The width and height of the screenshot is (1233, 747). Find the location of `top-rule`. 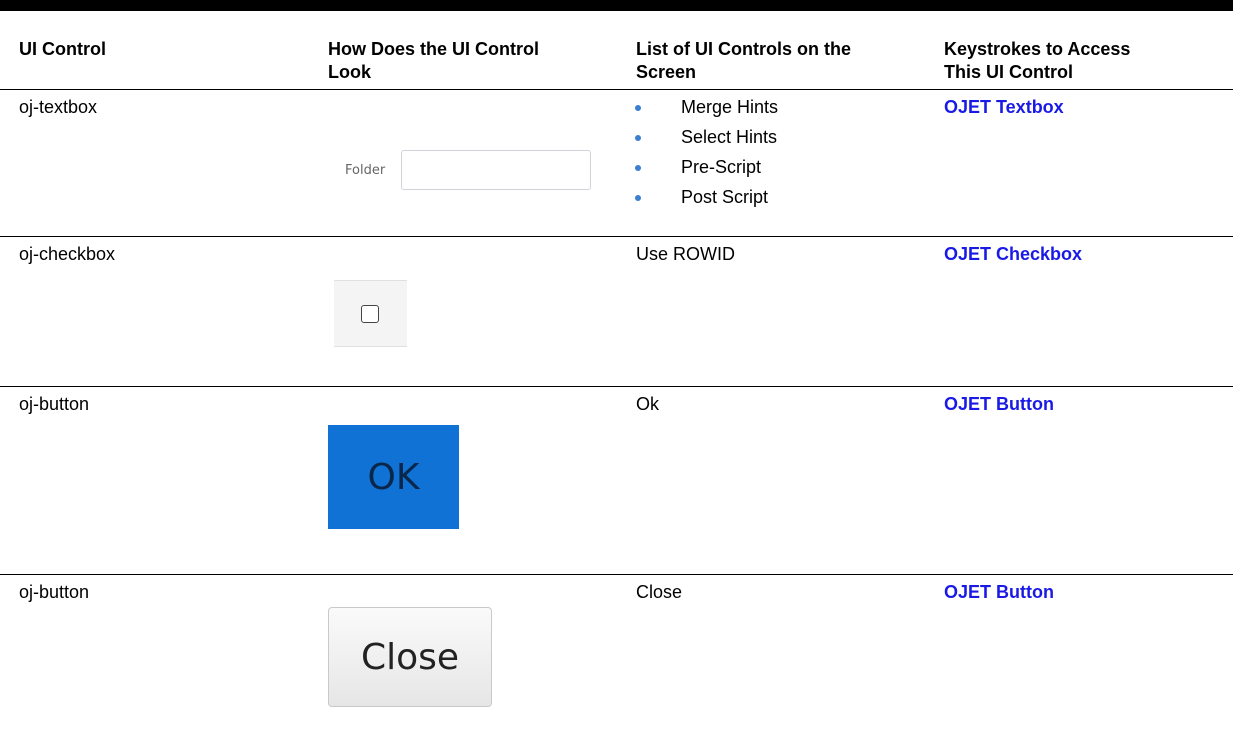

top-rule is located at coordinates (616, 5).